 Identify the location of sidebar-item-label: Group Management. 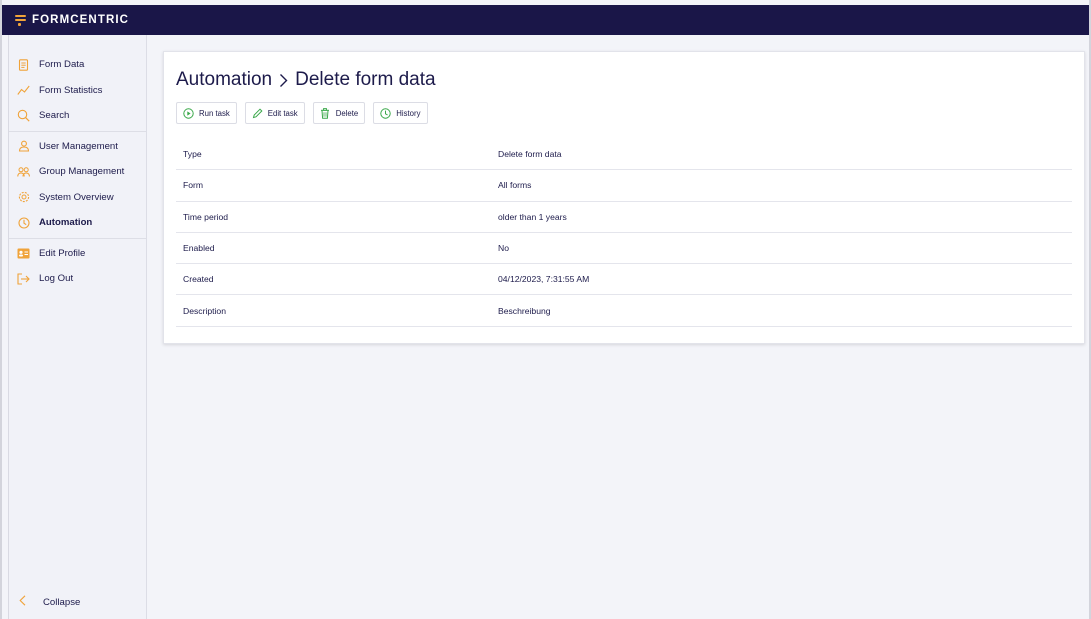
(82, 172).